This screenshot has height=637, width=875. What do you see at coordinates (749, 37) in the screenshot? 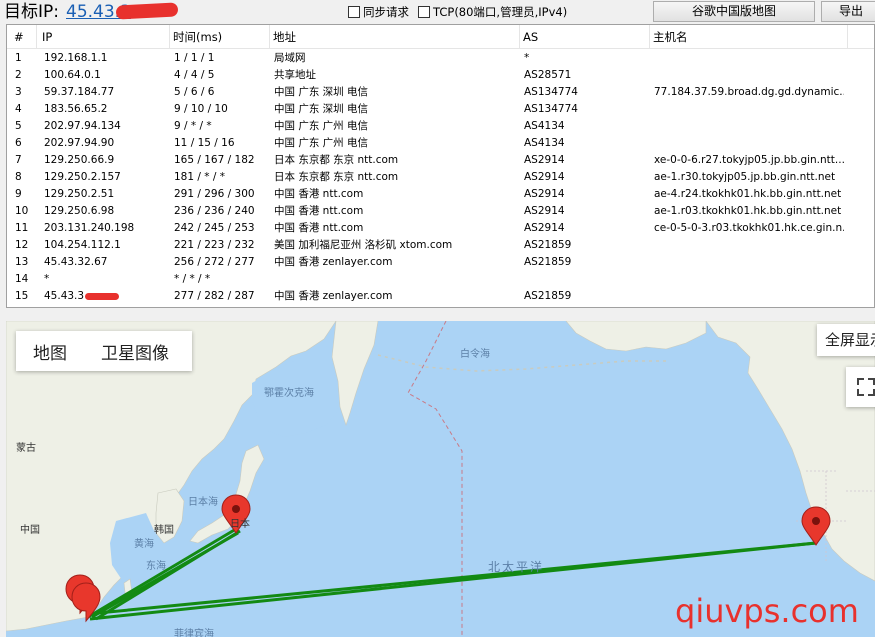
I see `column-header-hostname: 主机名` at bounding box center [749, 37].